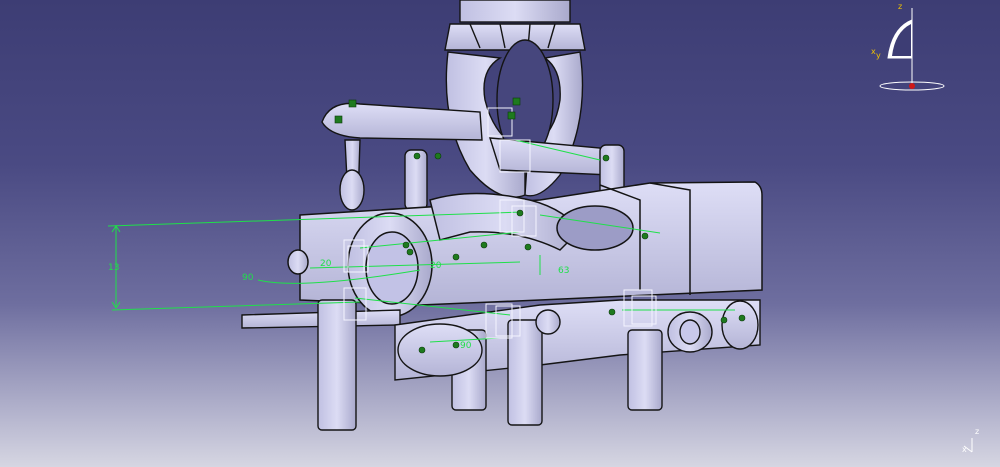 This screenshot has height=467, width=1000. What do you see at coordinates (436, 266) in the screenshot?
I see `center-note-dimension: 20` at bounding box center [436, 266].